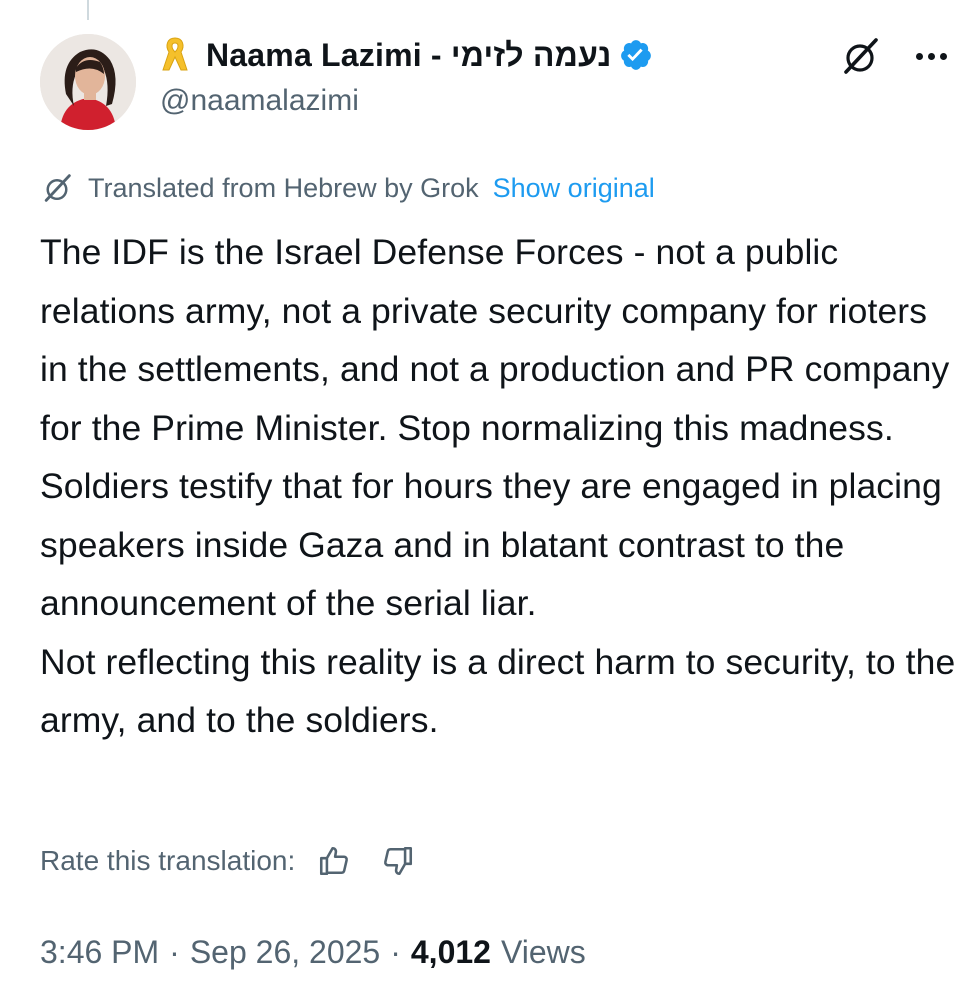 This screenshot has width=977, height=1000. I want to click on views-count: 4,012, so click(451, 952).